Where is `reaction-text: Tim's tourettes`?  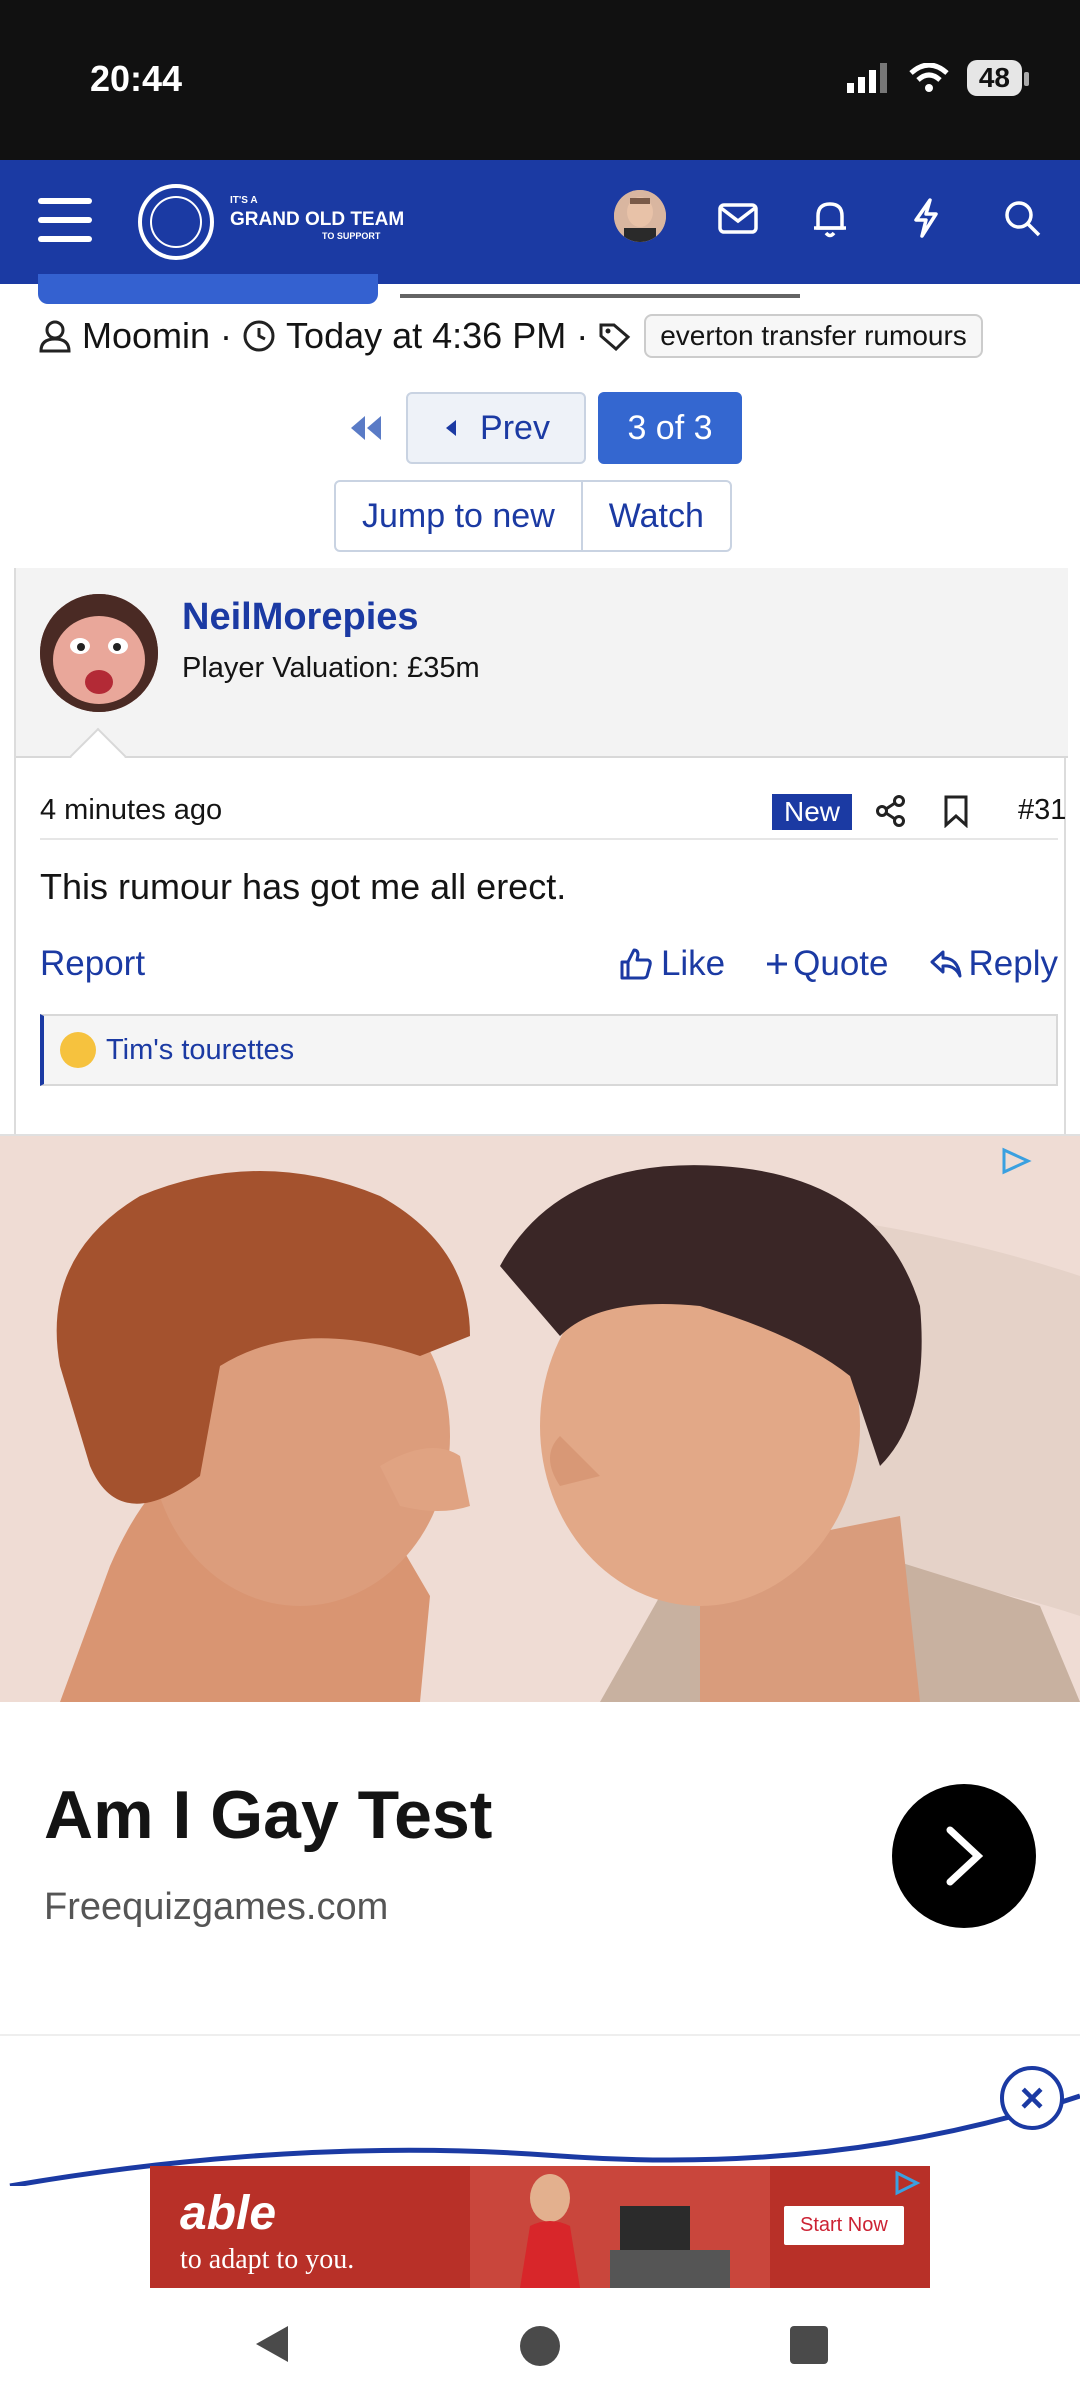 reaction-text: Tim's tourettes is located at coordinates (200, 1050).